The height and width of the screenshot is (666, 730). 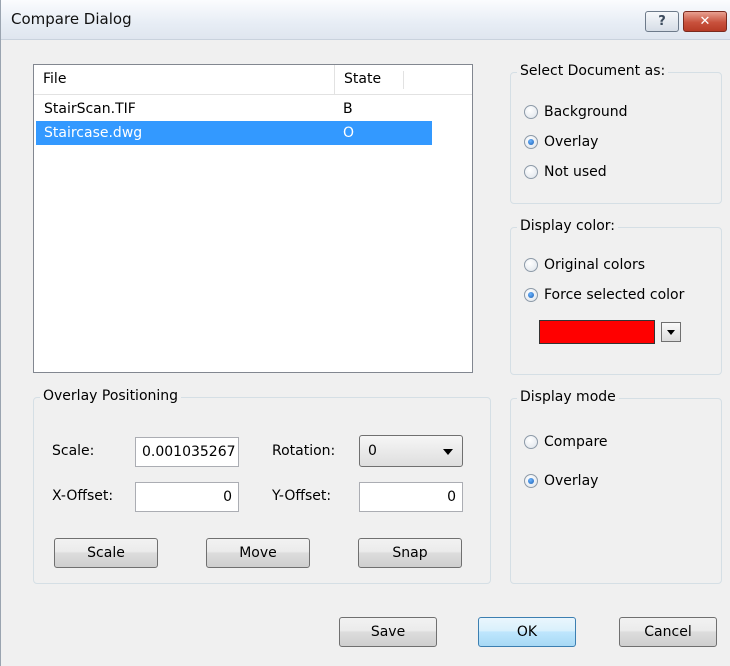 What do you see at coordinates (111, 396) in the screenshot?
I see `overlay-positioning-label: Overlay Positioning` at bounding box center [111, 396].